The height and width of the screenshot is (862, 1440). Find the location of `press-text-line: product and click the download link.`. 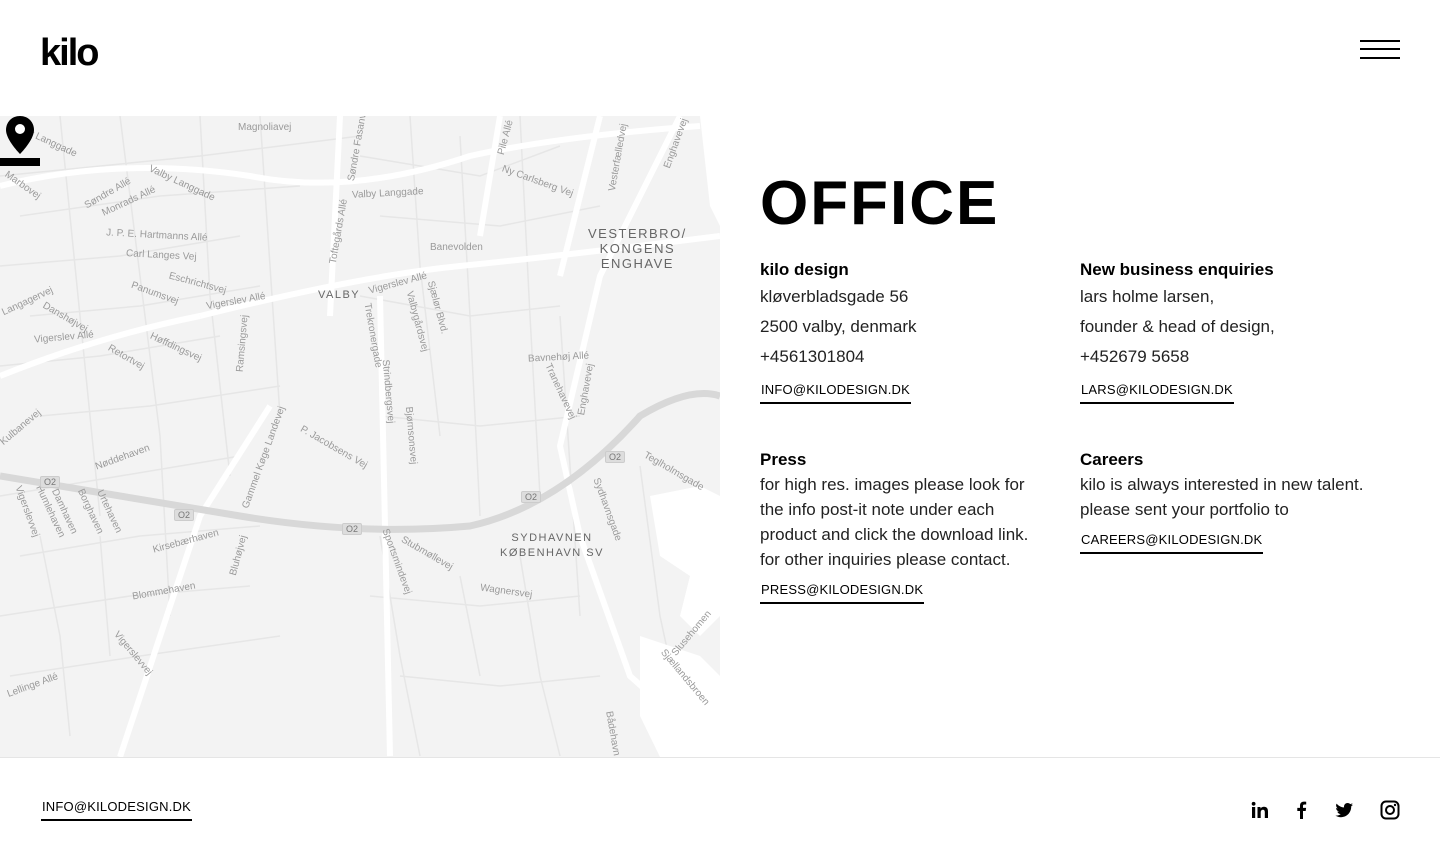

press-text-line: product and click the download link. is located at coordinates (894, 534).